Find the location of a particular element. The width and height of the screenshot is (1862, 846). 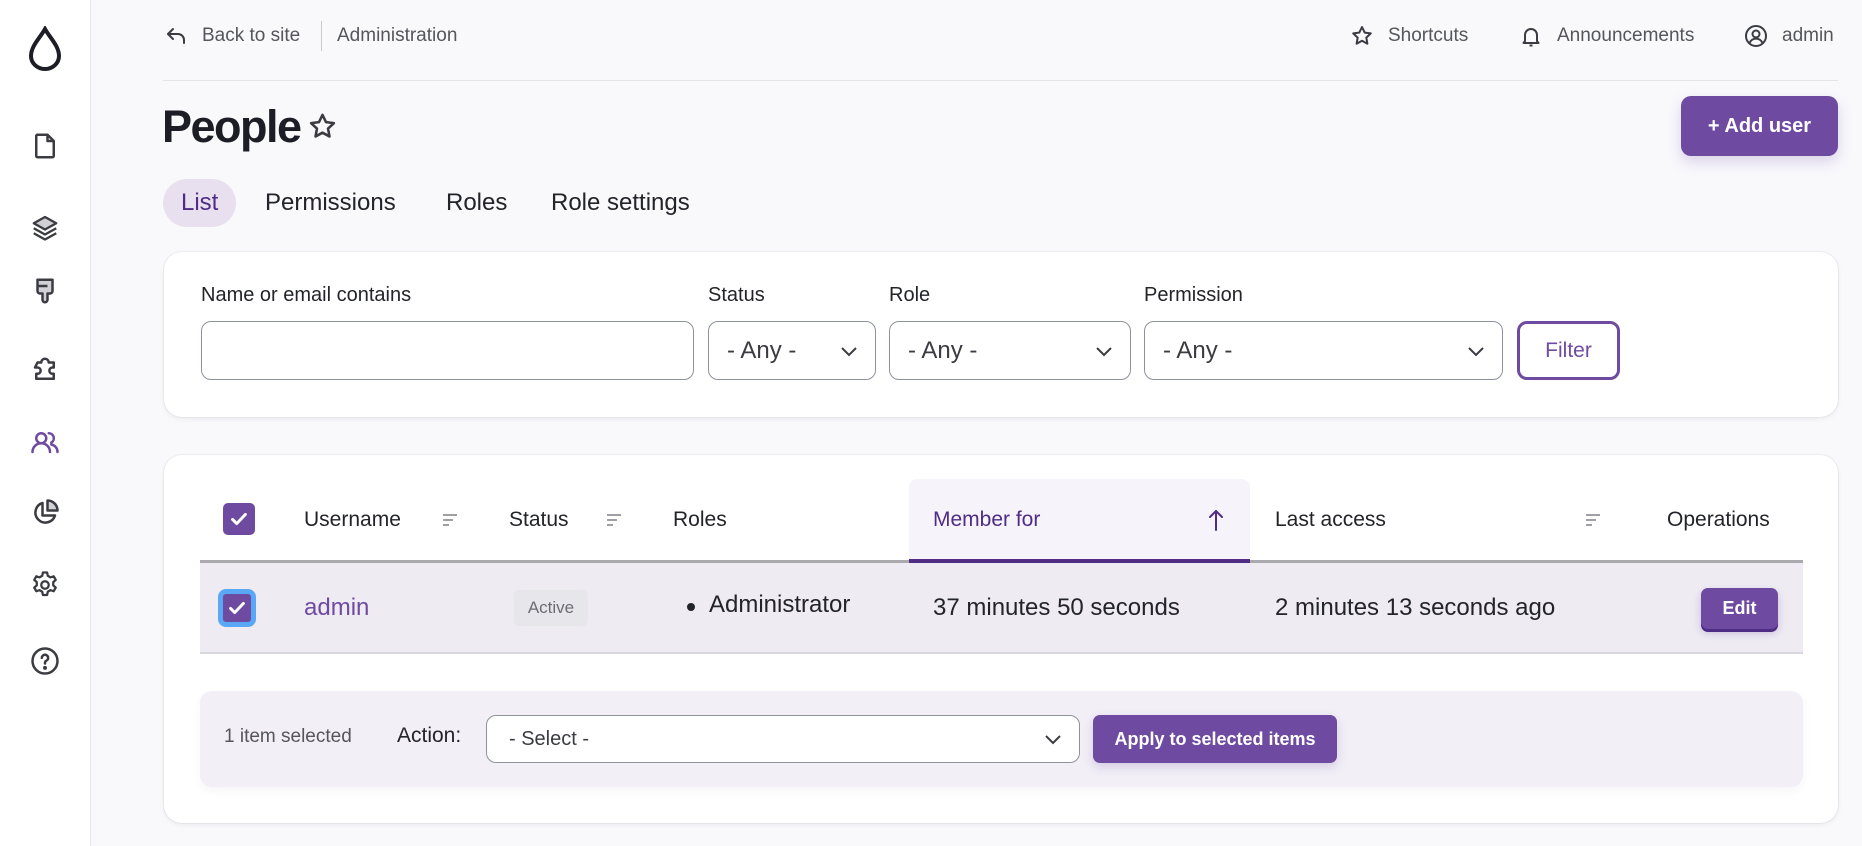

nav-divider is located at coordinates (321, 36).